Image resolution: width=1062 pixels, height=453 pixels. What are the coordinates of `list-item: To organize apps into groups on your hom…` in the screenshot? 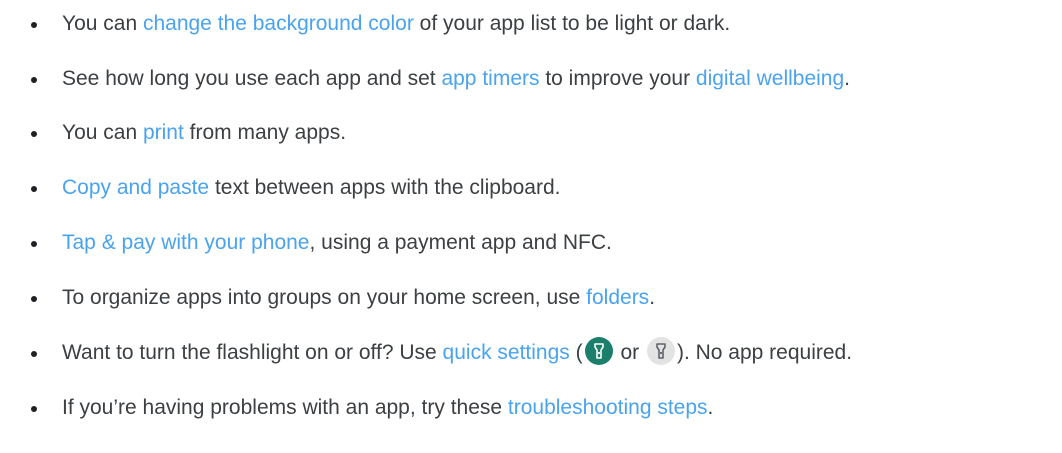 It's located at (531, 298).